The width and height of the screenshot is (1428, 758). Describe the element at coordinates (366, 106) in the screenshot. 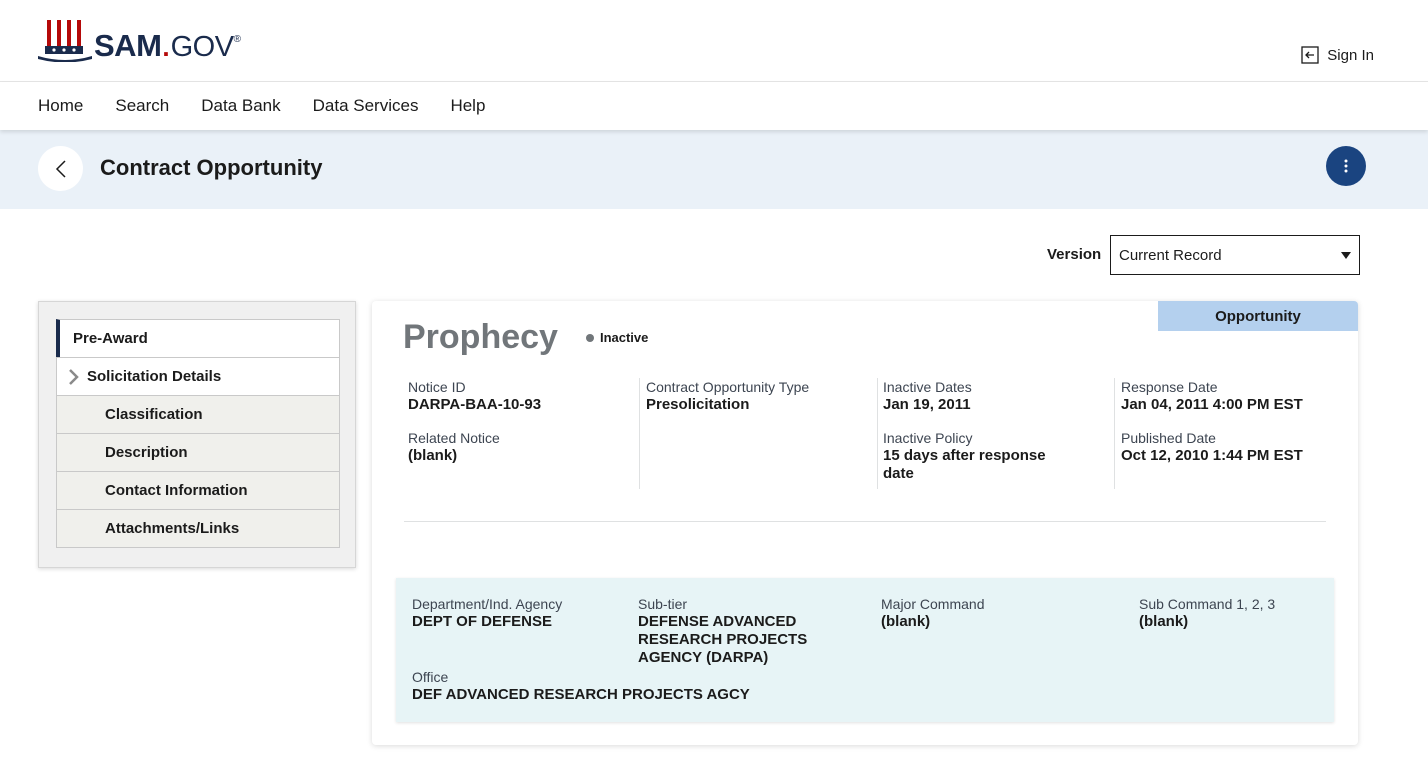

I see `nav-data-services: Data Services` at that location.